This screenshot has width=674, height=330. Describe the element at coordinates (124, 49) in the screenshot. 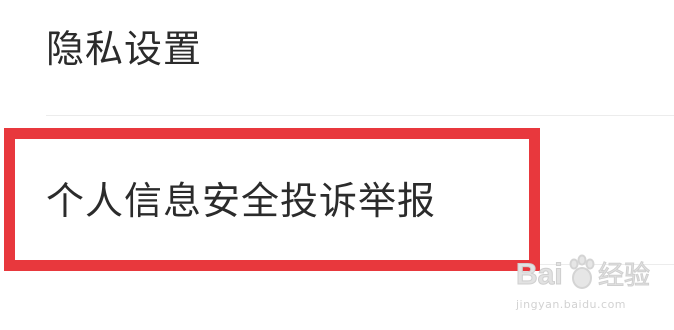

I see `privacy-settings-label: 隐私设置` at that location.